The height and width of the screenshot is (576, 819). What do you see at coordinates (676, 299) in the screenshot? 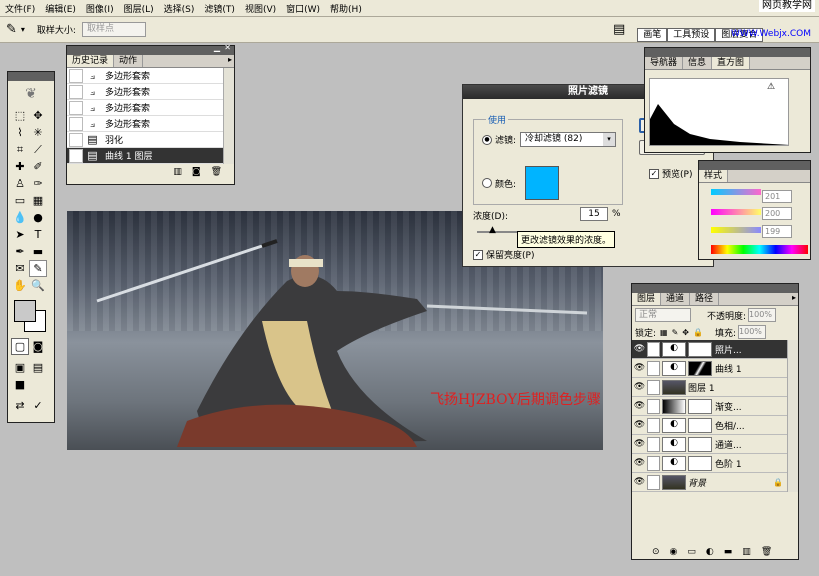
I see `tab-channels: 通道` at bounding box center [676, 299].